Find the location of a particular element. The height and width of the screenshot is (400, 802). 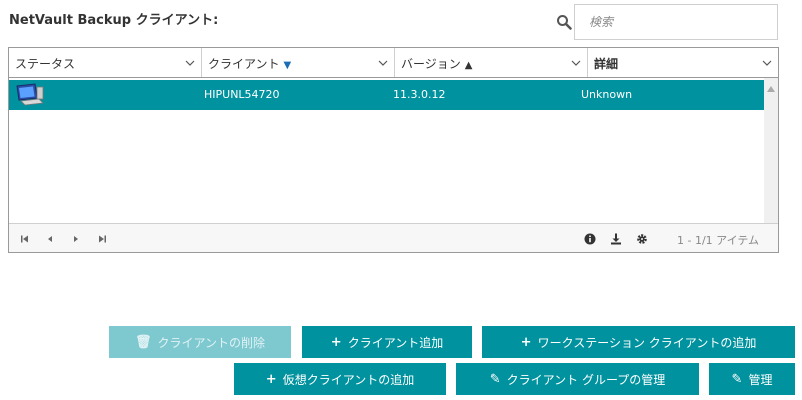

grid-header: ステータス クライアント ▼ バージョン ▲ 詳細 is located at coordinates (393, 63).